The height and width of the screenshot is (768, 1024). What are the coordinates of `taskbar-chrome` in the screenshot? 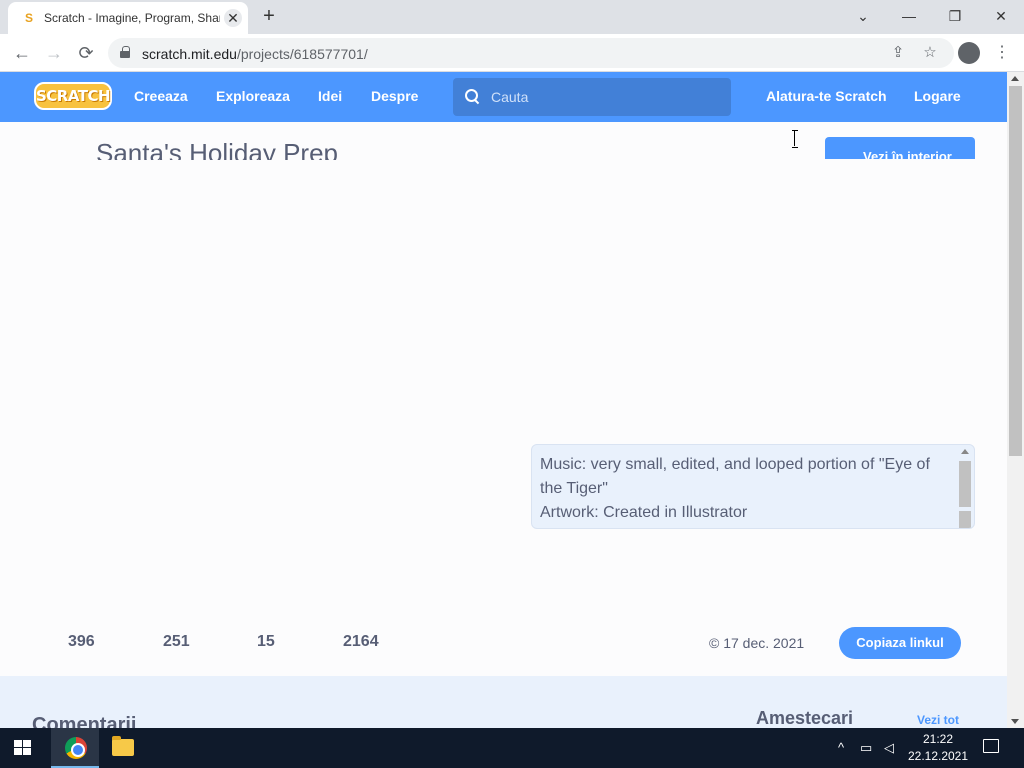 It's located at (75, 748).